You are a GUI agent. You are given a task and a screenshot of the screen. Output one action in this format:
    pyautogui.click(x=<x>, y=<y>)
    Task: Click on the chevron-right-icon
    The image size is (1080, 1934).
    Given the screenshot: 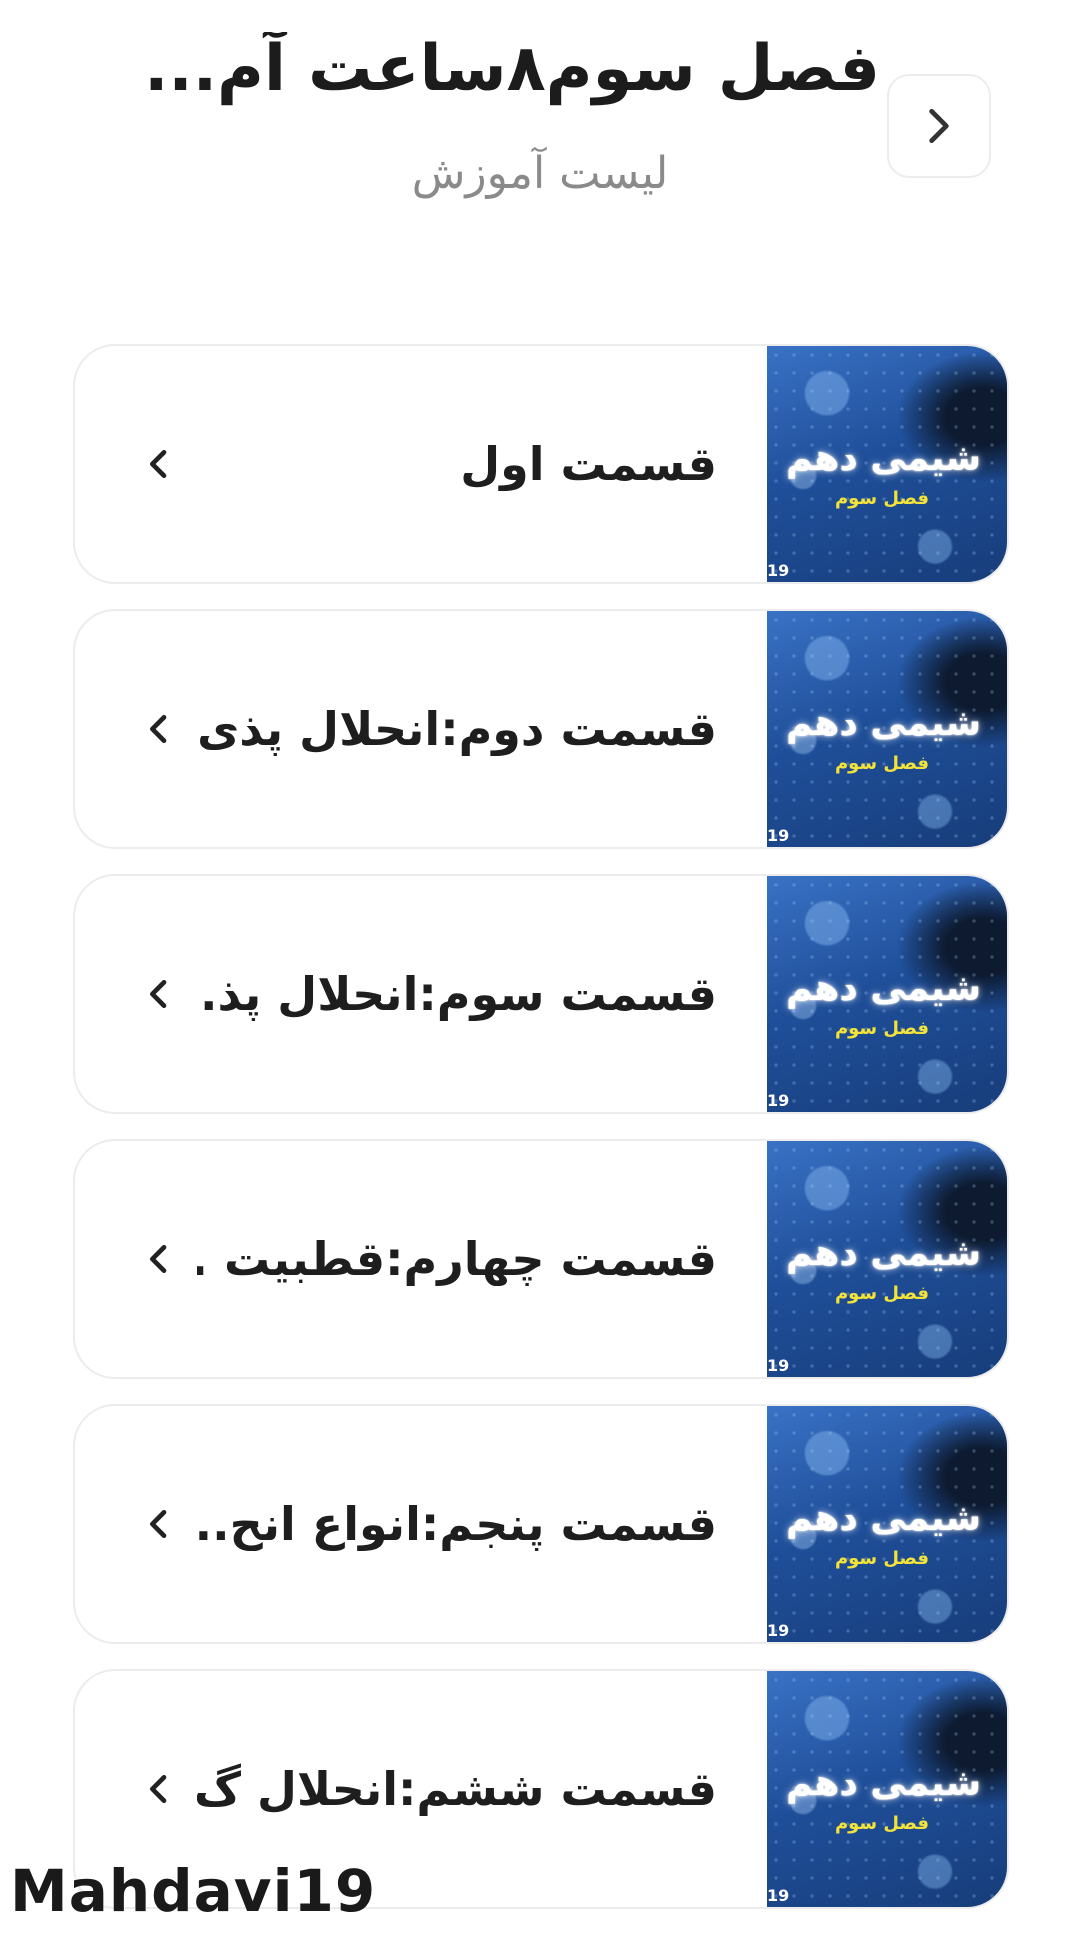 What is the action you would take?
    pyautogui.click(x=939, y=126)
    